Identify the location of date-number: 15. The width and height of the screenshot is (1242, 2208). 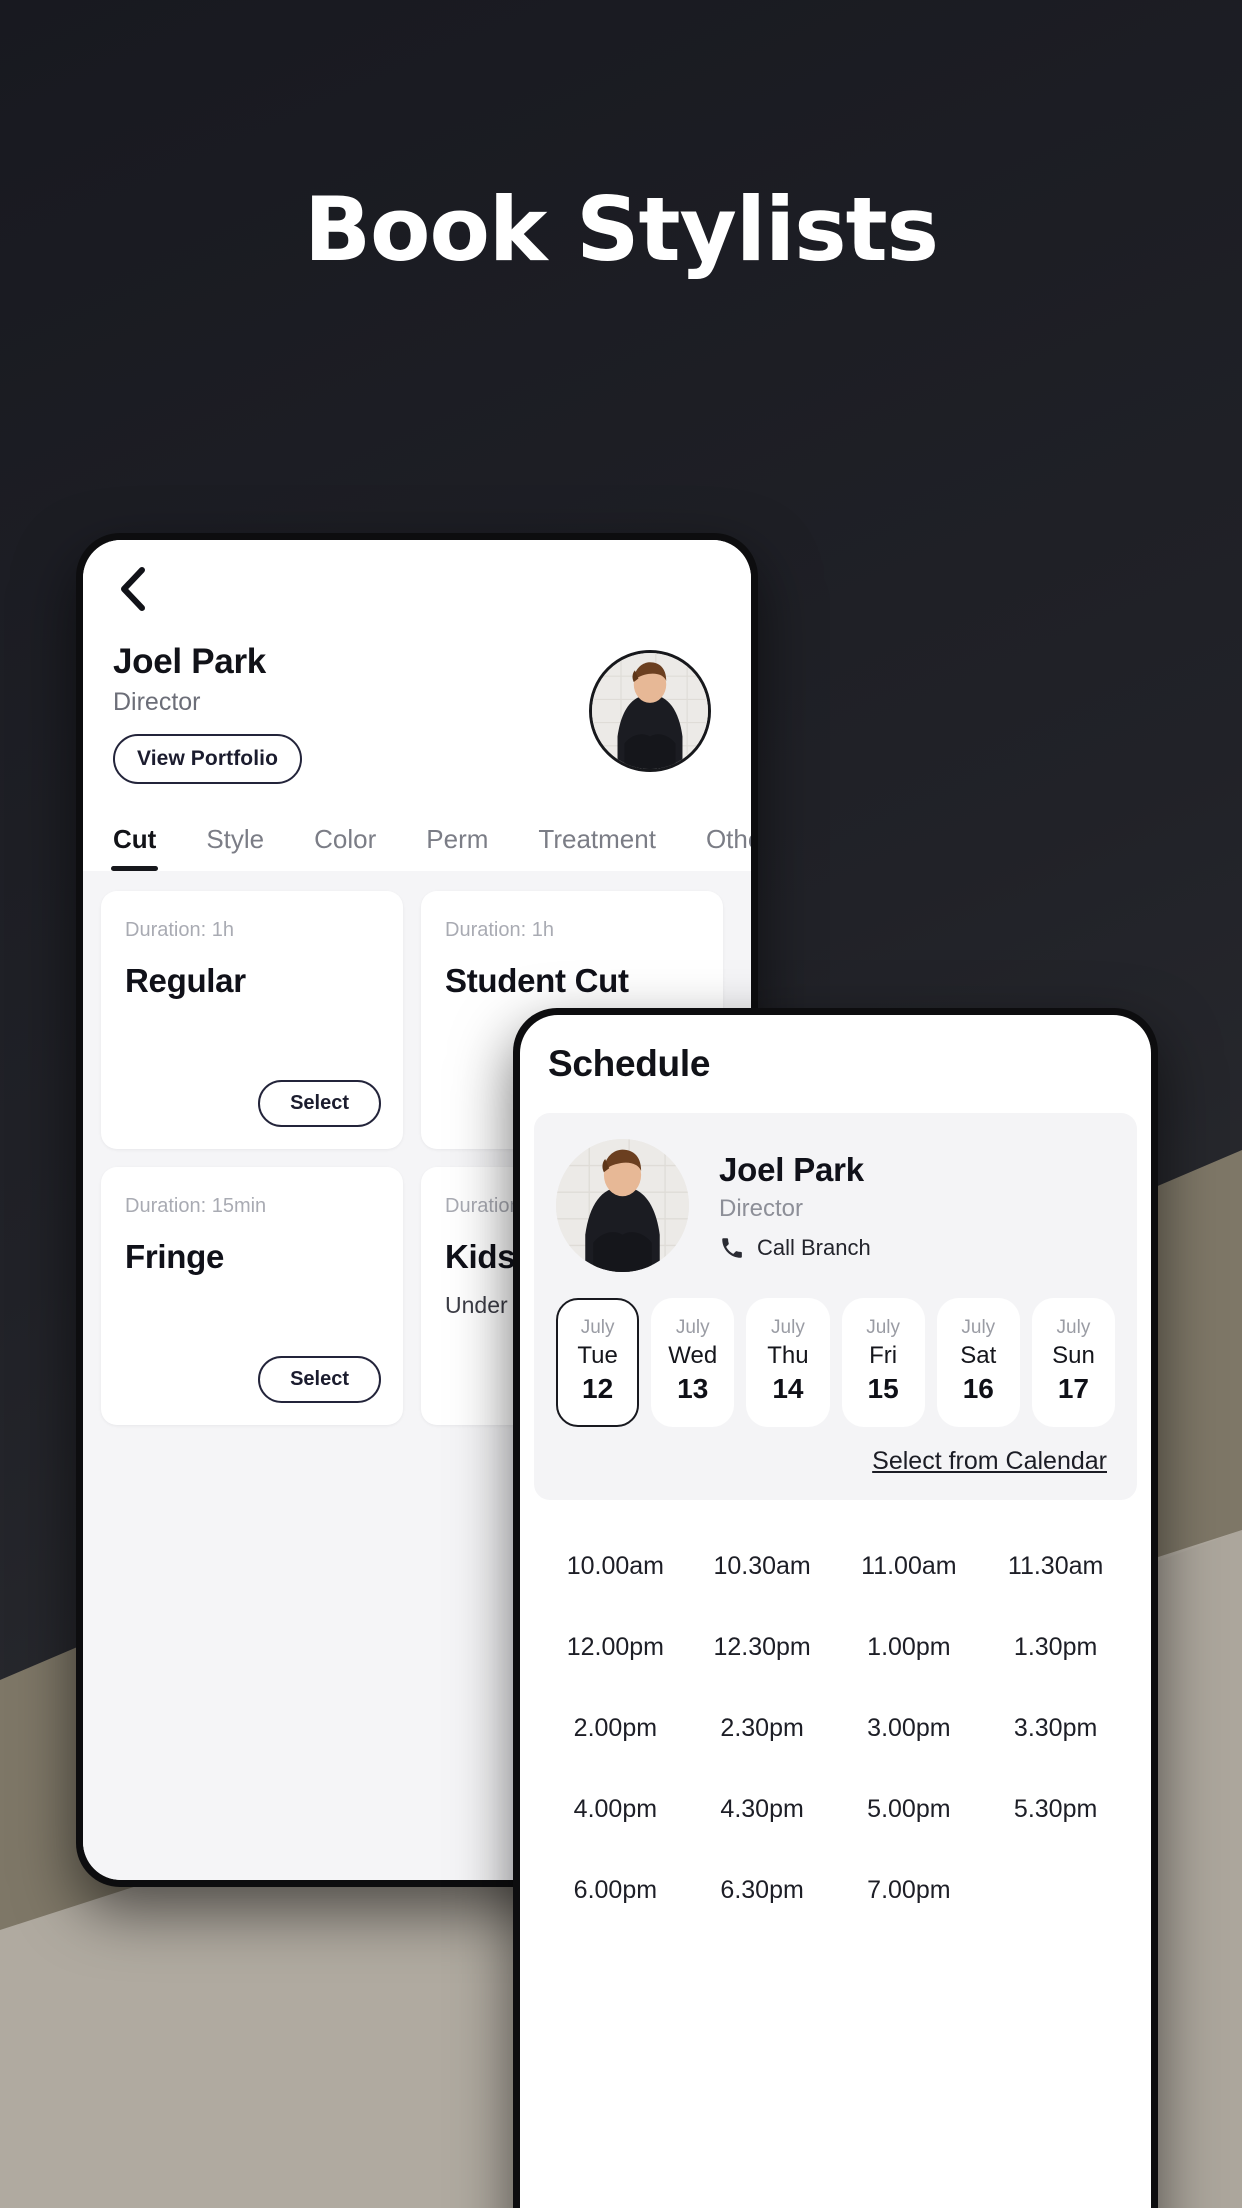
(883, 1388).